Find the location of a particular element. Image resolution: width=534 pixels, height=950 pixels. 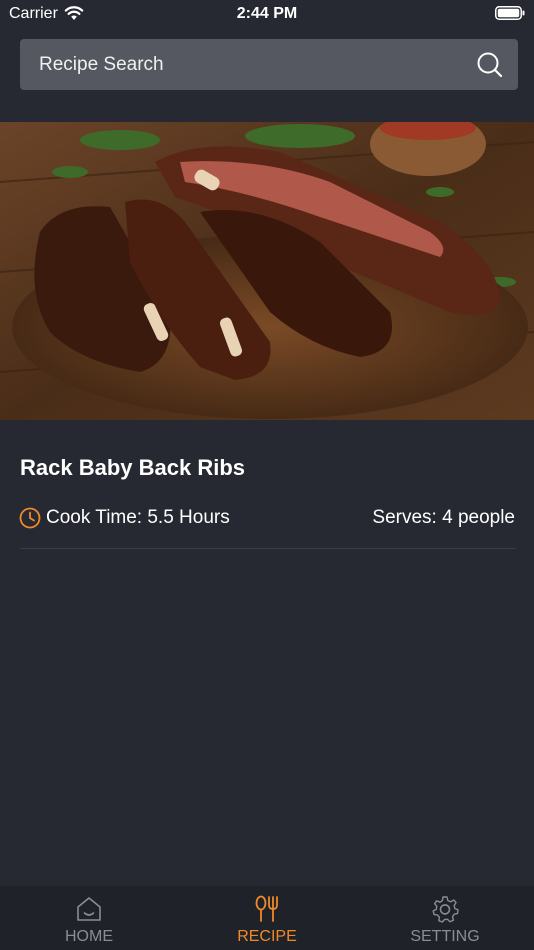

tab-setting-label: SETTING is located at coordinates (445, 936).